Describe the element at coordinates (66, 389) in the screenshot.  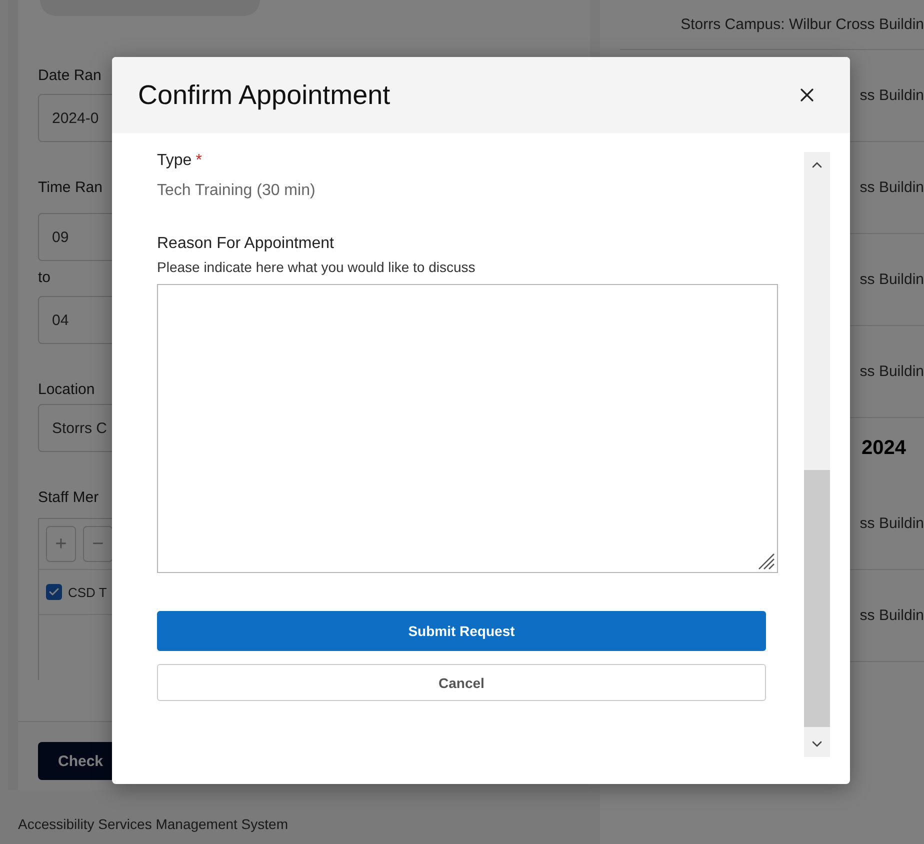
I see `field-label: Location` at that location.